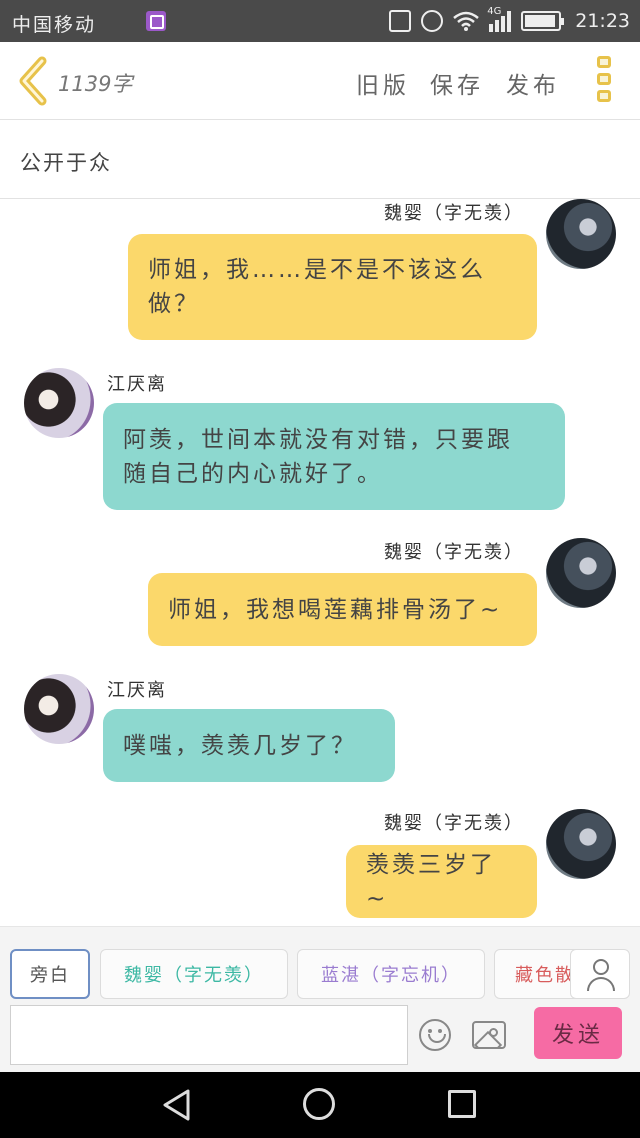 Image resolution: width=640 pixels, height=1138 pixels. I want to click on message-line: 随自己的内心就好了。, so click(253, 473).